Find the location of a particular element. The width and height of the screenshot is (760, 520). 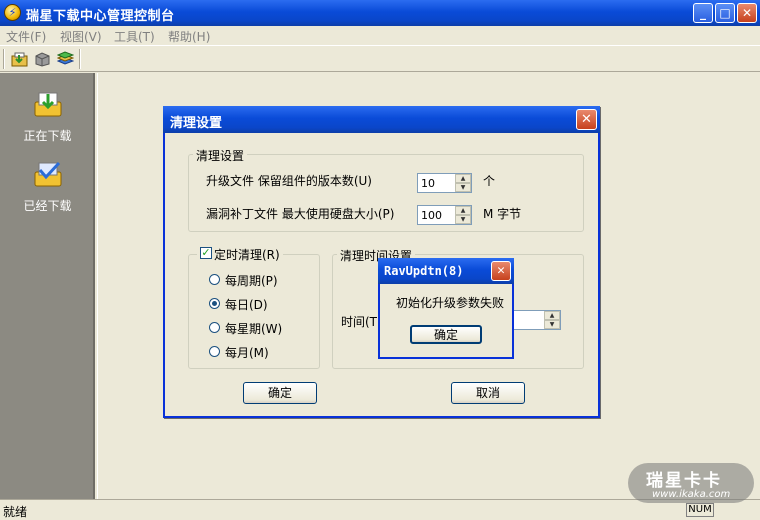

menu-file: 文件(F) is located at coordinates (26, 36).